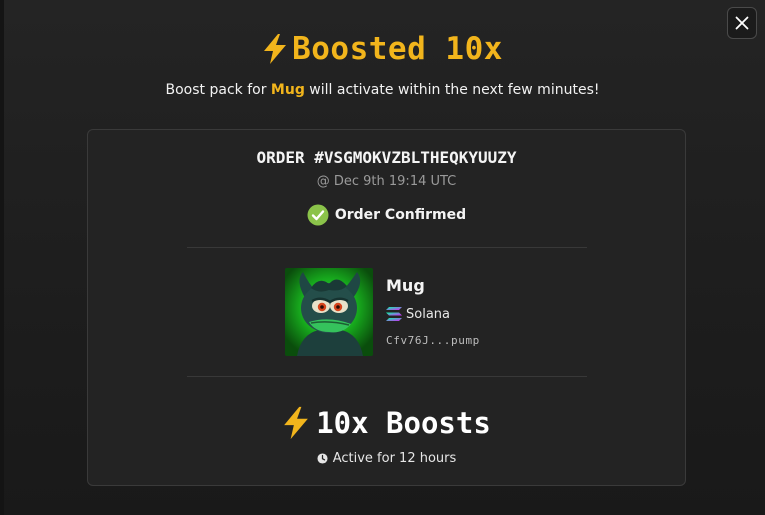 The width and height of the screenshot is (765, 515). I want to click on order-status-text: Order Confirmed, so click(400, 215).